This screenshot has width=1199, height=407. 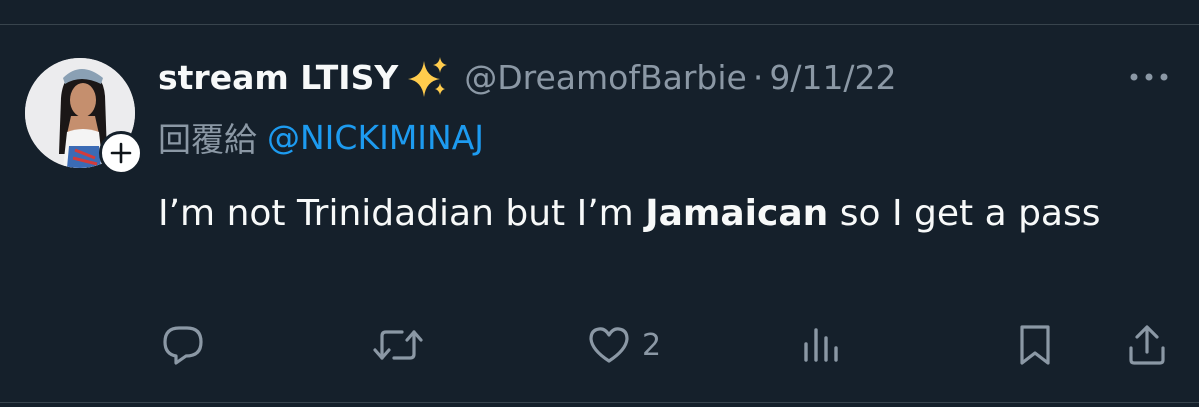 What do you see at coordinates (964, 213) in the screenshot?
I see `tweet-text-part2: so I get a pass` at bounding box center [964, 213].